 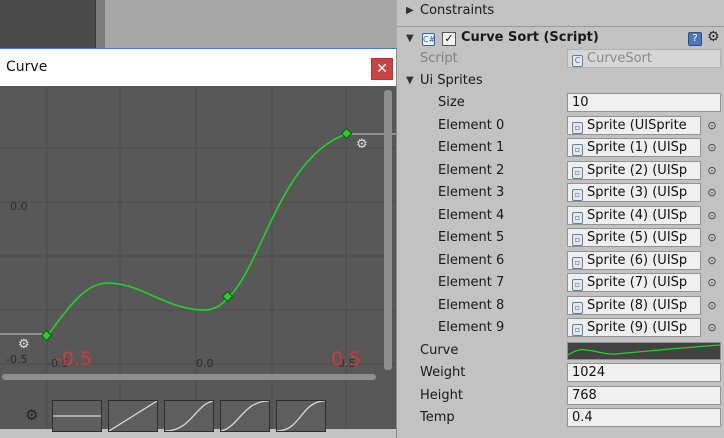 I want to click on background-editor, so click(x=198, y=24).